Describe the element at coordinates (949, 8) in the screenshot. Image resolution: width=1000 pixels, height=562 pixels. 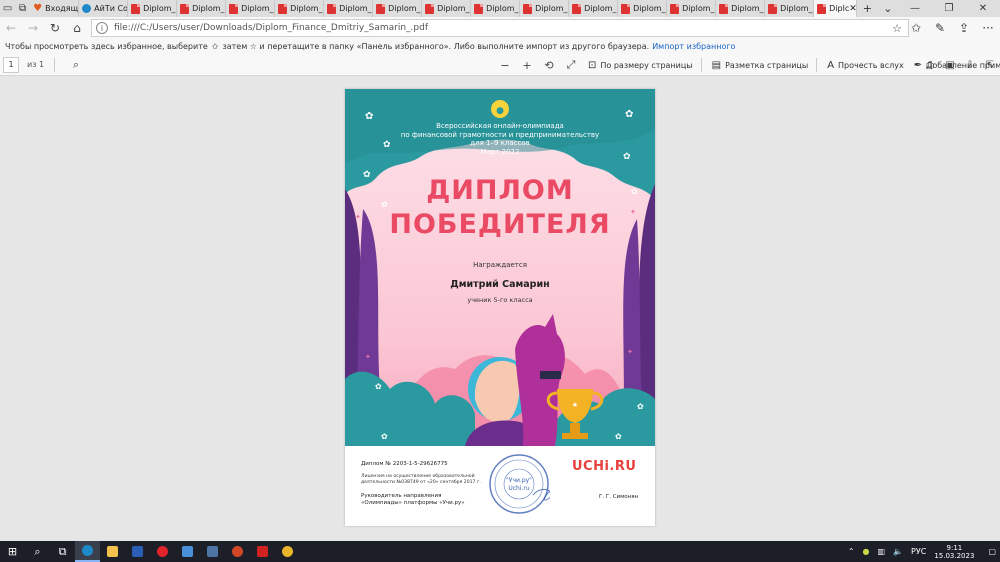
I see `restore-button: ❐` at that location.